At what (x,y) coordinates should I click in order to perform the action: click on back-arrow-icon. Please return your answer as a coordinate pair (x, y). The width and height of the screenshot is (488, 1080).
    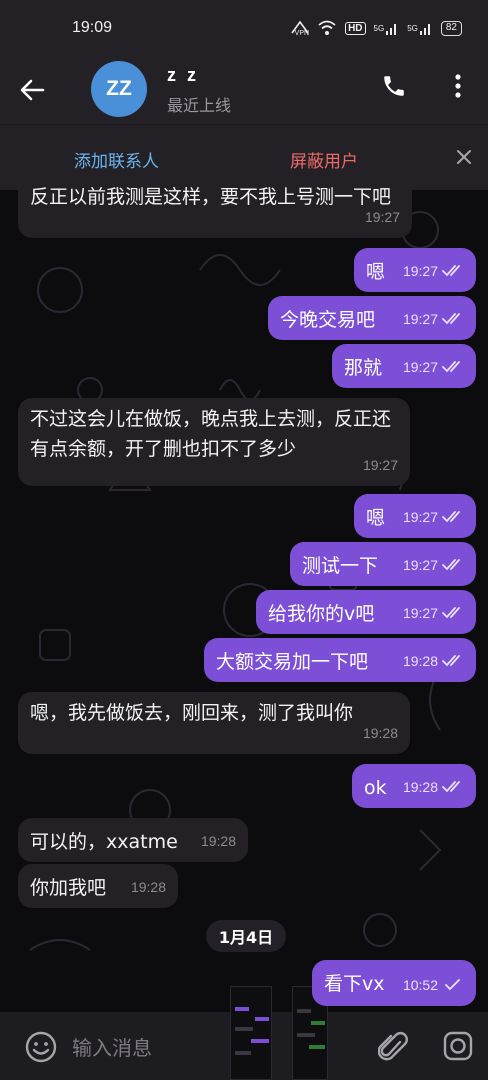
    Looking at the image, I should click on (32, 90).